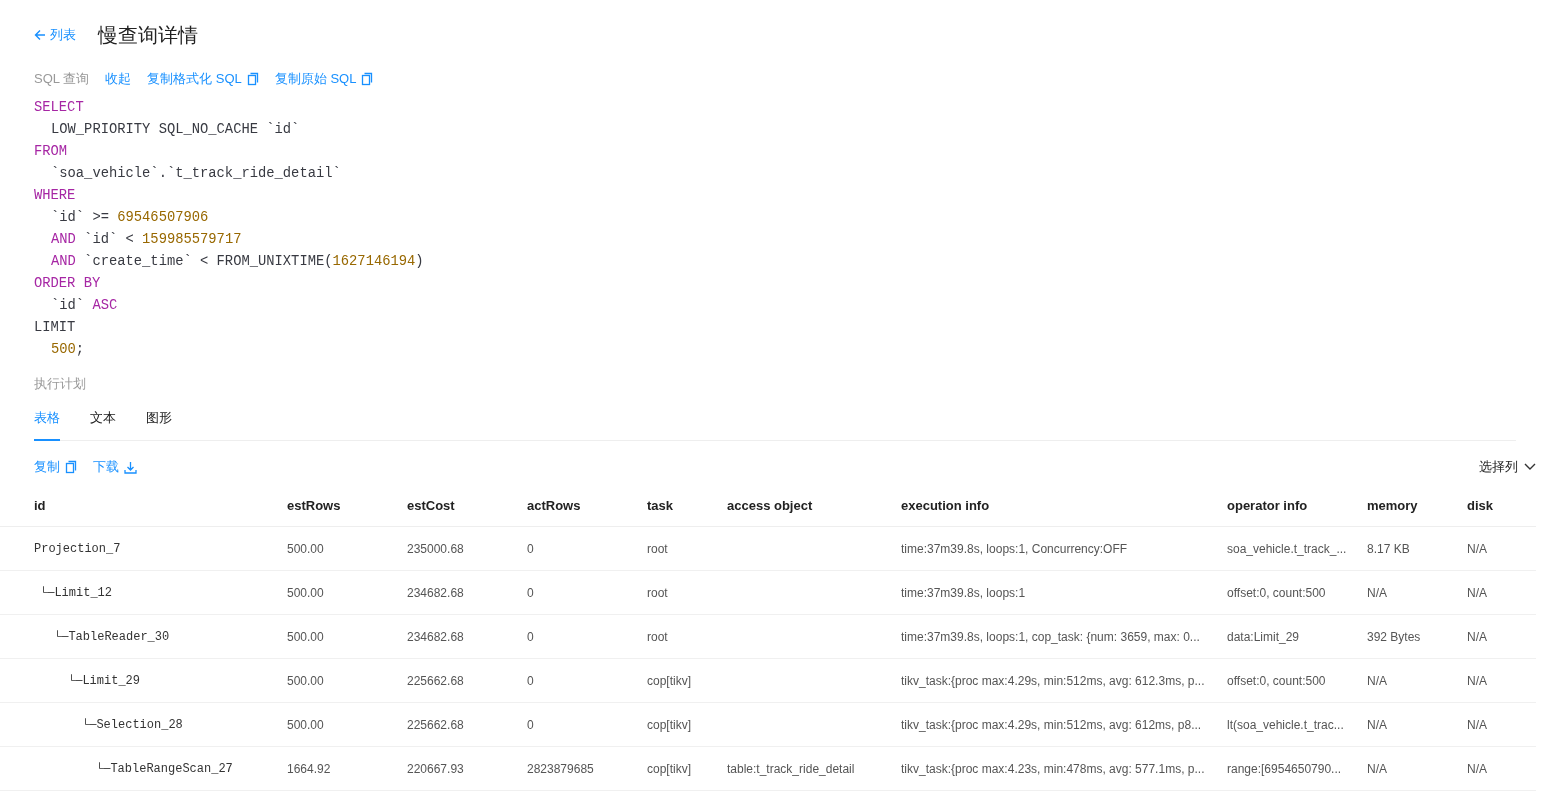  Describe the element at coordinates (1014, 548) in the screenshot. I see `table-cell: time:37m39.8s, loops:1, Concurrency:OFF` at that location.